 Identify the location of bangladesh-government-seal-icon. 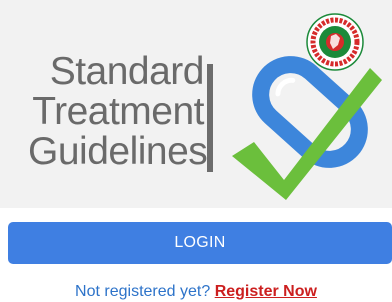
(335, 42).